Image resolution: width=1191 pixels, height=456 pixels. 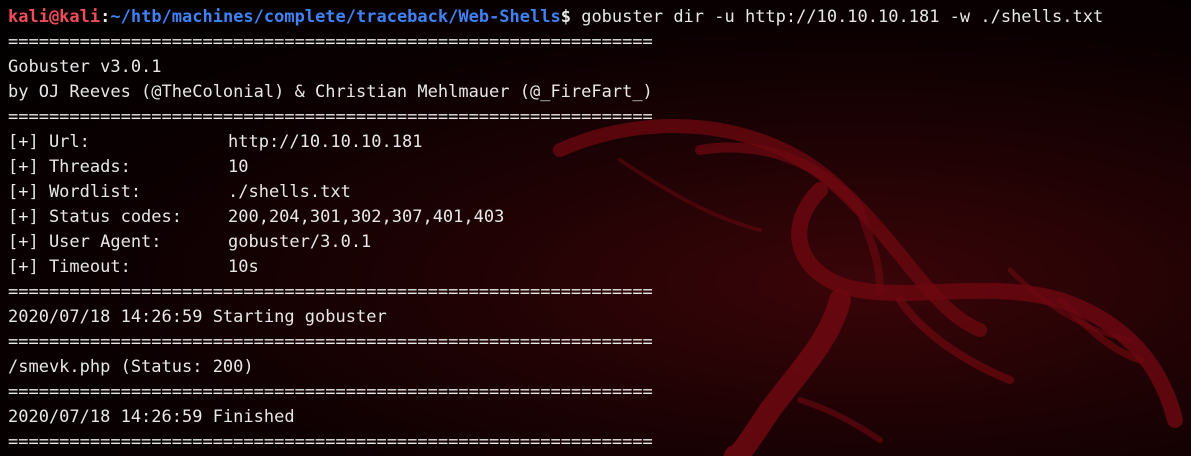 I want to click on config-key: [+] Threads:, so click(x=69, y=167).